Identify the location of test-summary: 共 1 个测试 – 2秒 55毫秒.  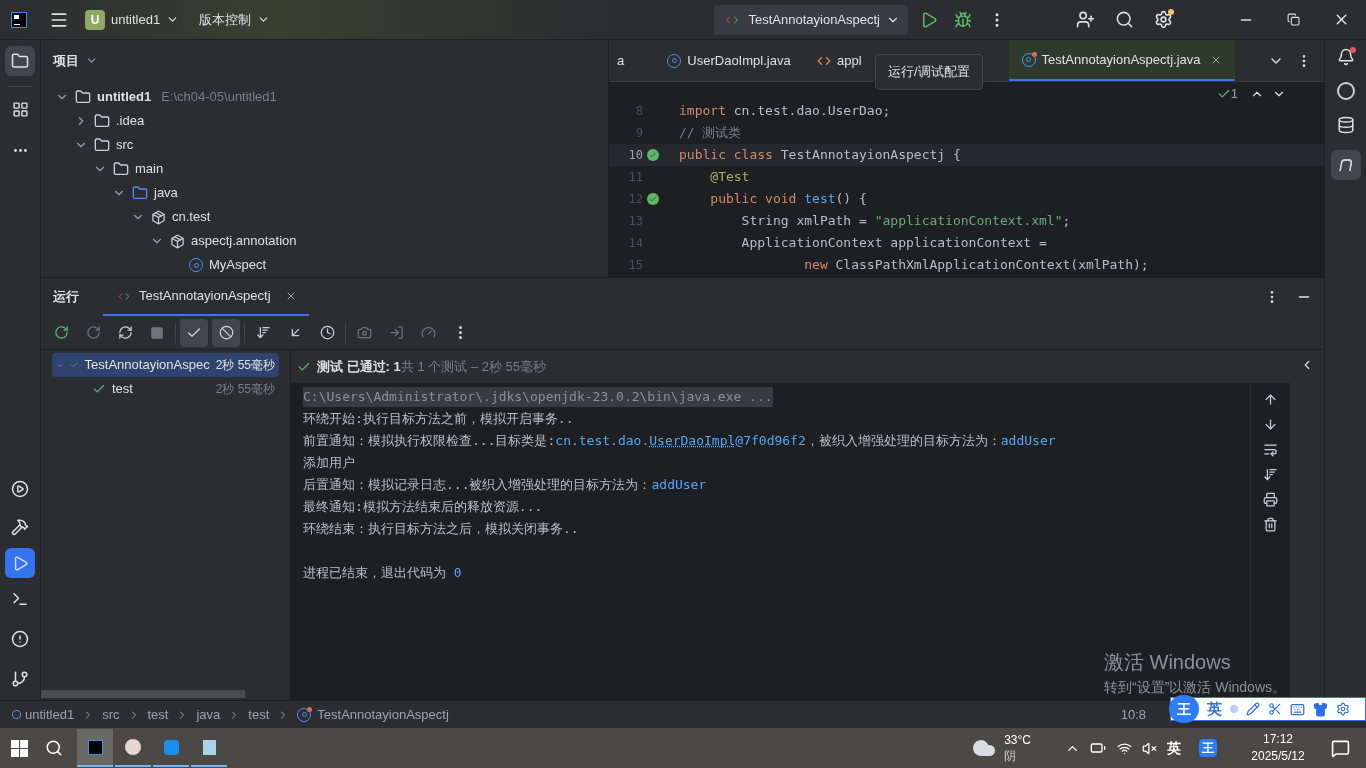
(473, 366).